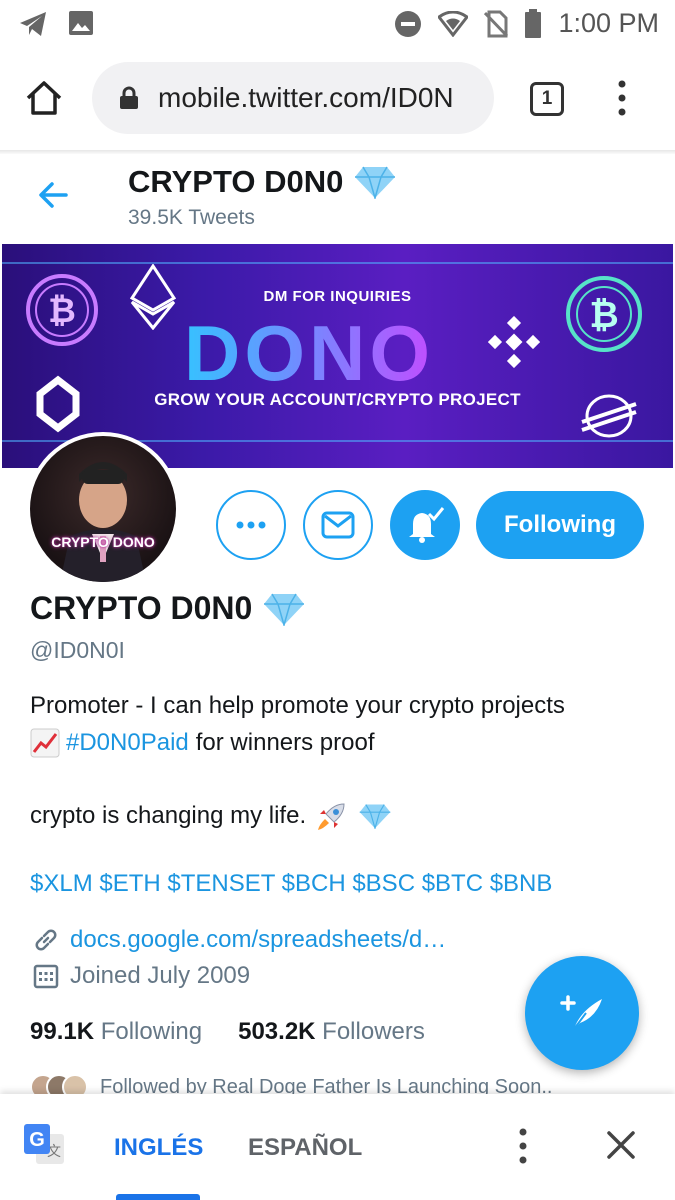  I want to click on no-sim-icon, so click(496, 23).